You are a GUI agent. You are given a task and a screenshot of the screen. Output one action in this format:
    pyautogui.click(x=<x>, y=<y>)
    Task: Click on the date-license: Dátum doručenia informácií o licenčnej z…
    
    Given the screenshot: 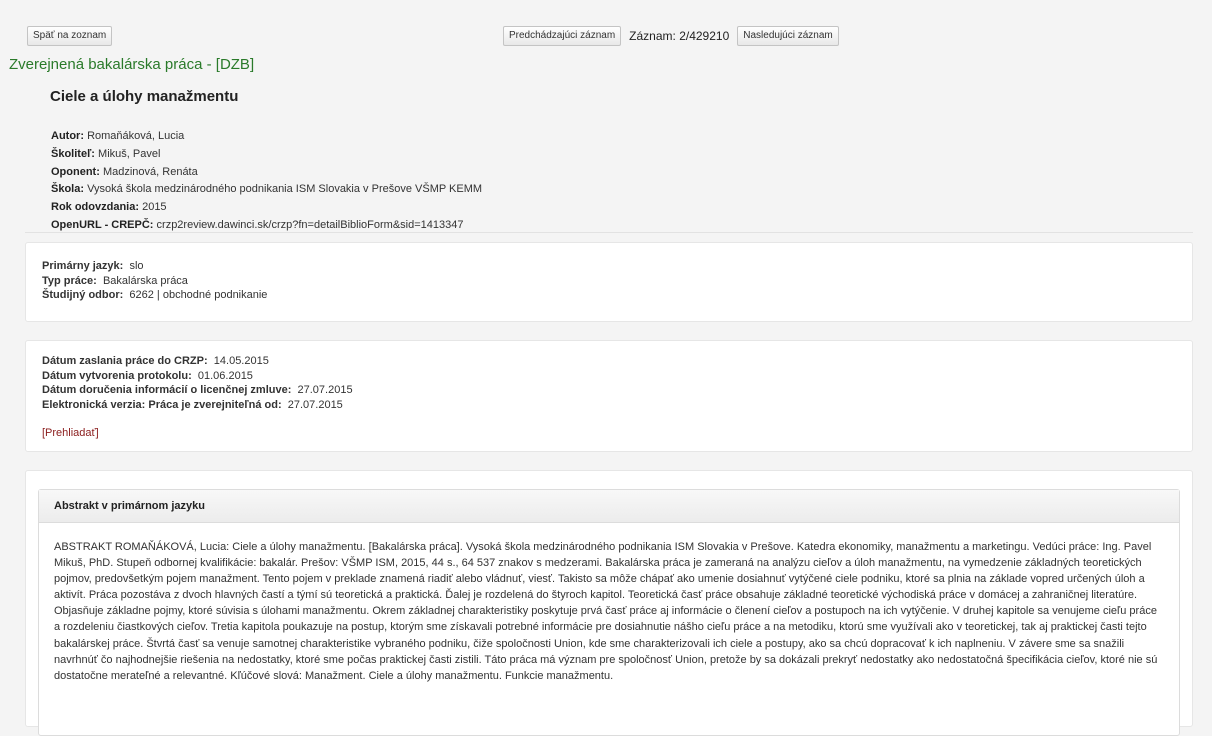 What is the action you would take?
    pyautogui.click(x=197, y=390)
    